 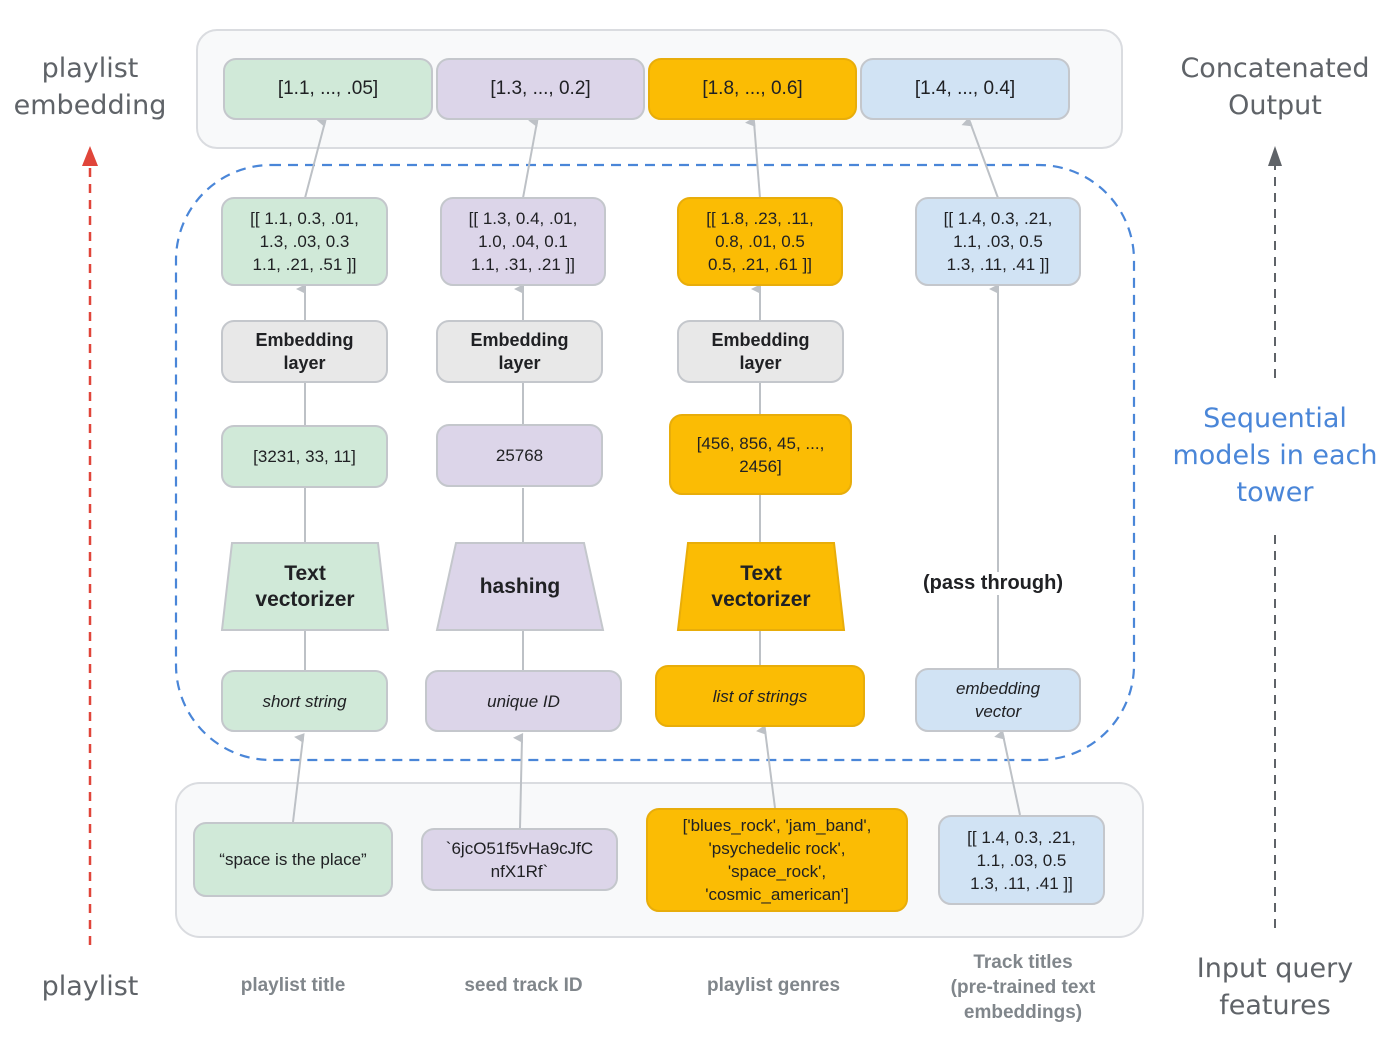 What do you see at coordinates (540, 89) in the screenshot?
I see `tower-2-output-vector: [1.3, ..., 0.2]` at bounding box center [540, 89].